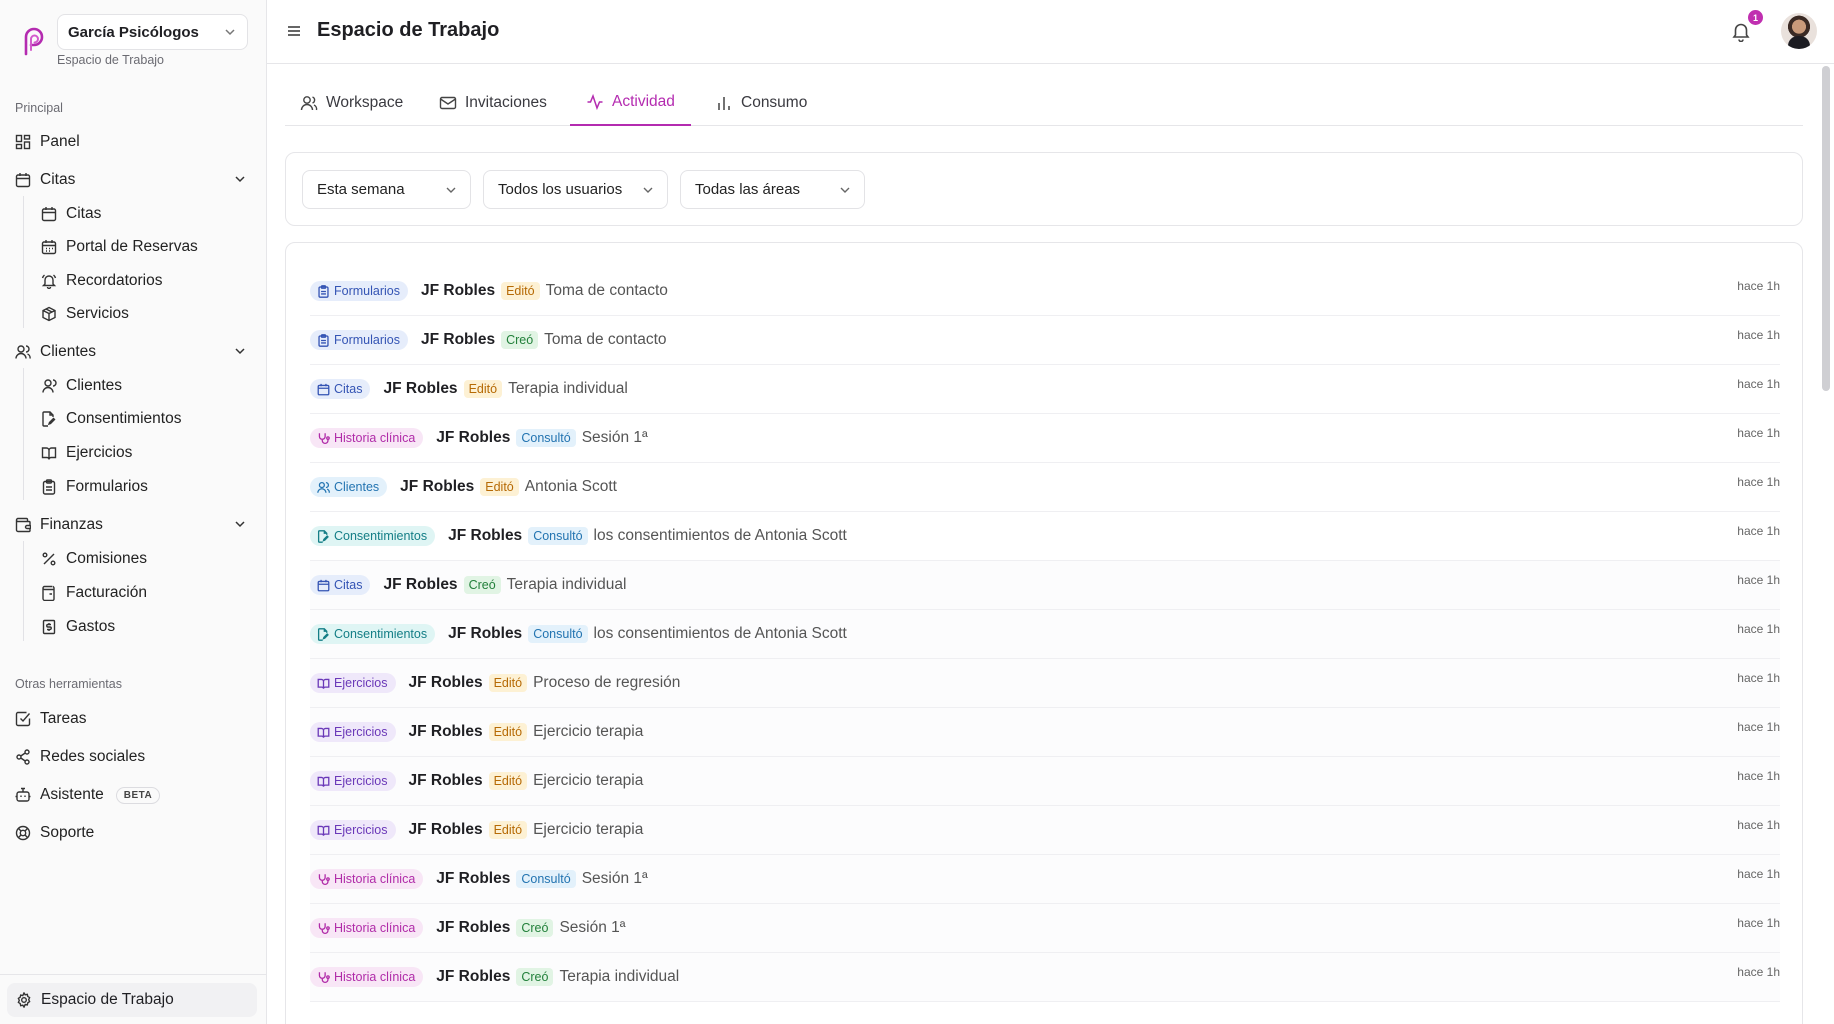 The width and height of the screenshot is (1834, 1024). I want to click on package-icon, so click(49, 314).